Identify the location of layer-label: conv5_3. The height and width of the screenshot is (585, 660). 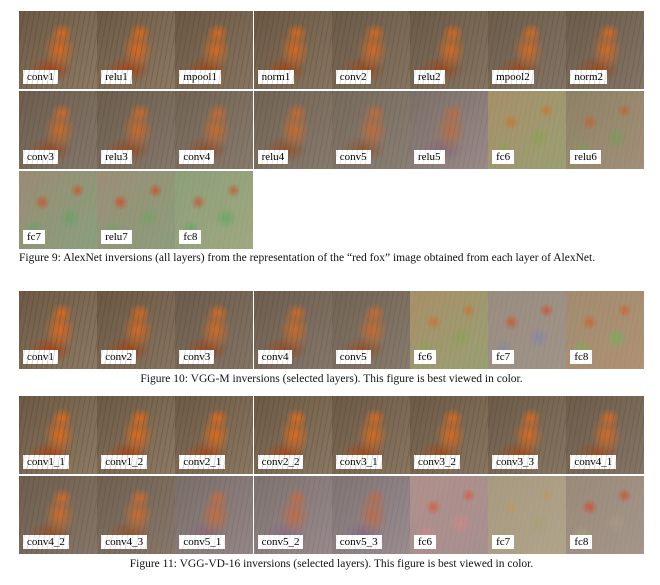
(358, 542).